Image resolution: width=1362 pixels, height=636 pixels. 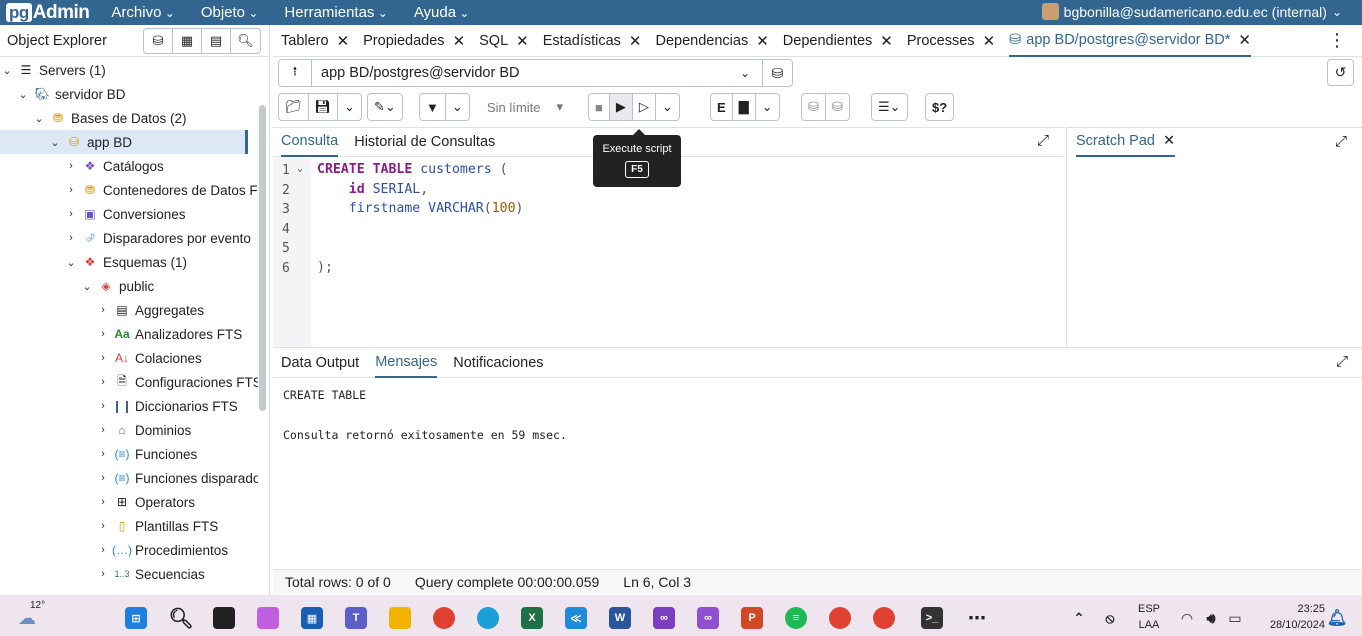 What do you see at coordinates (433, 107) in the screenshot?
I see `filter-icon: ▼` at bounding box center [433, 107].